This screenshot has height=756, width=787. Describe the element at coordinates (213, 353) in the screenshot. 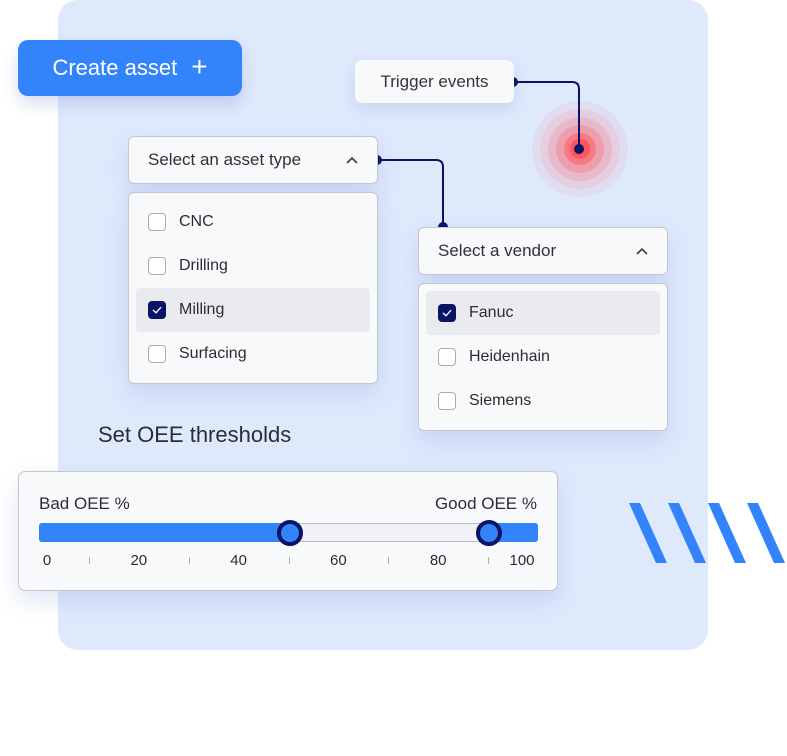

I see `option-label: Surfacing` at that location.